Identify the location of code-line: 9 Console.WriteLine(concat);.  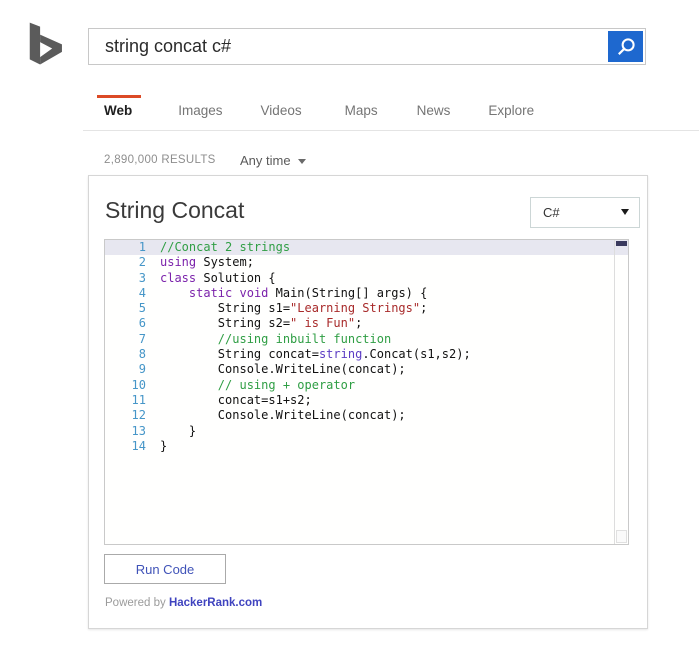
(366, 369).